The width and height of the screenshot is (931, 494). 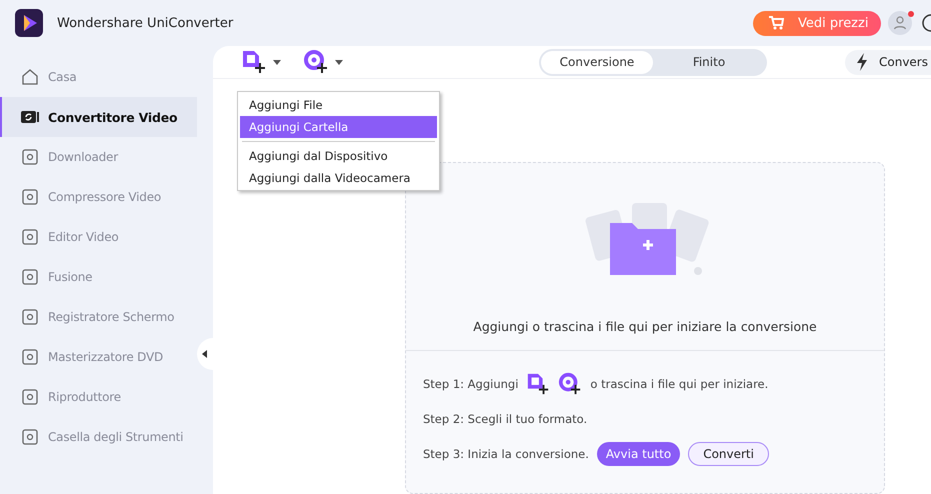 I want to click on start-all-button: Avvia tutto, so click(x=638, y=454).